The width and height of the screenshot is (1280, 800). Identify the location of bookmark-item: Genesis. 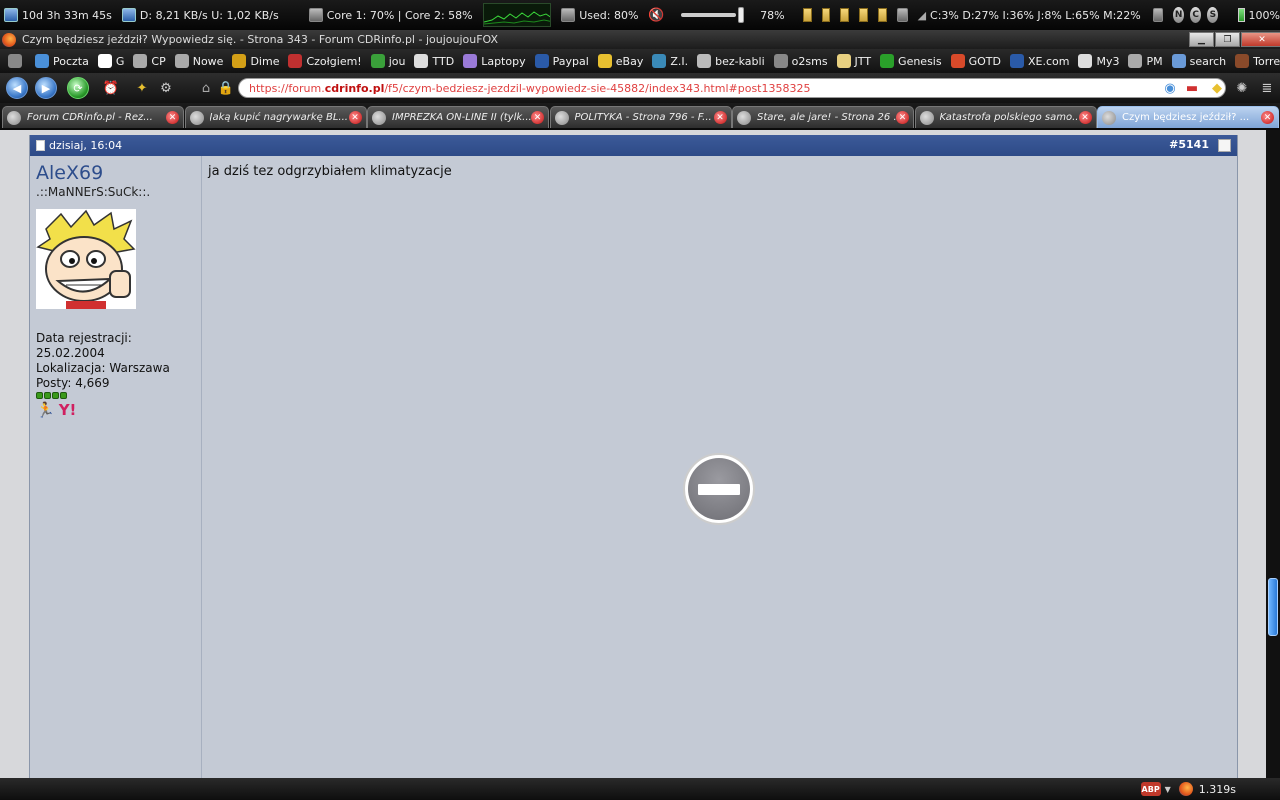
(911, 61).